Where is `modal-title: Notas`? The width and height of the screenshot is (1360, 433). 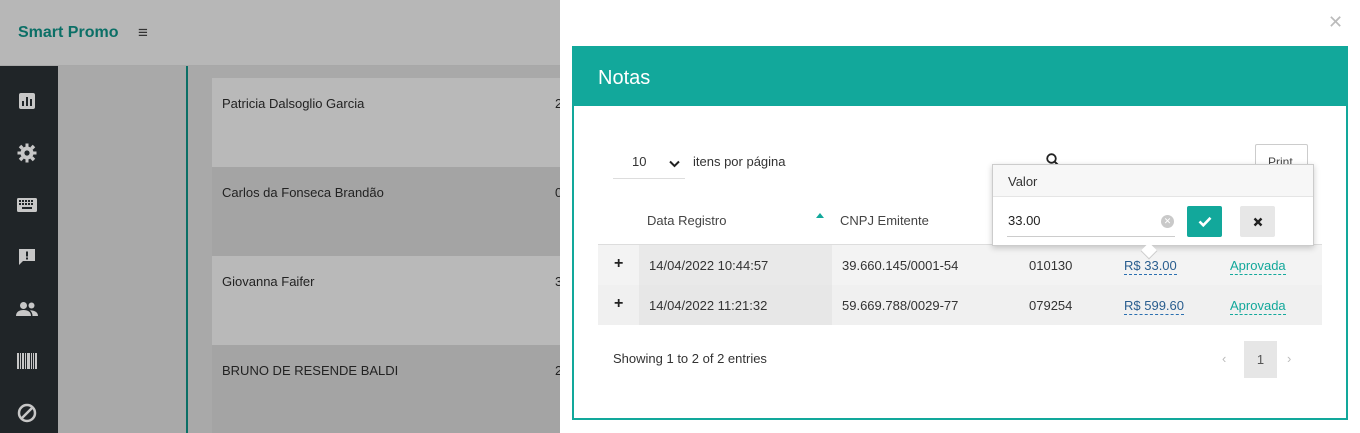 modal-title: Notas is located at coordinates (624, 78).